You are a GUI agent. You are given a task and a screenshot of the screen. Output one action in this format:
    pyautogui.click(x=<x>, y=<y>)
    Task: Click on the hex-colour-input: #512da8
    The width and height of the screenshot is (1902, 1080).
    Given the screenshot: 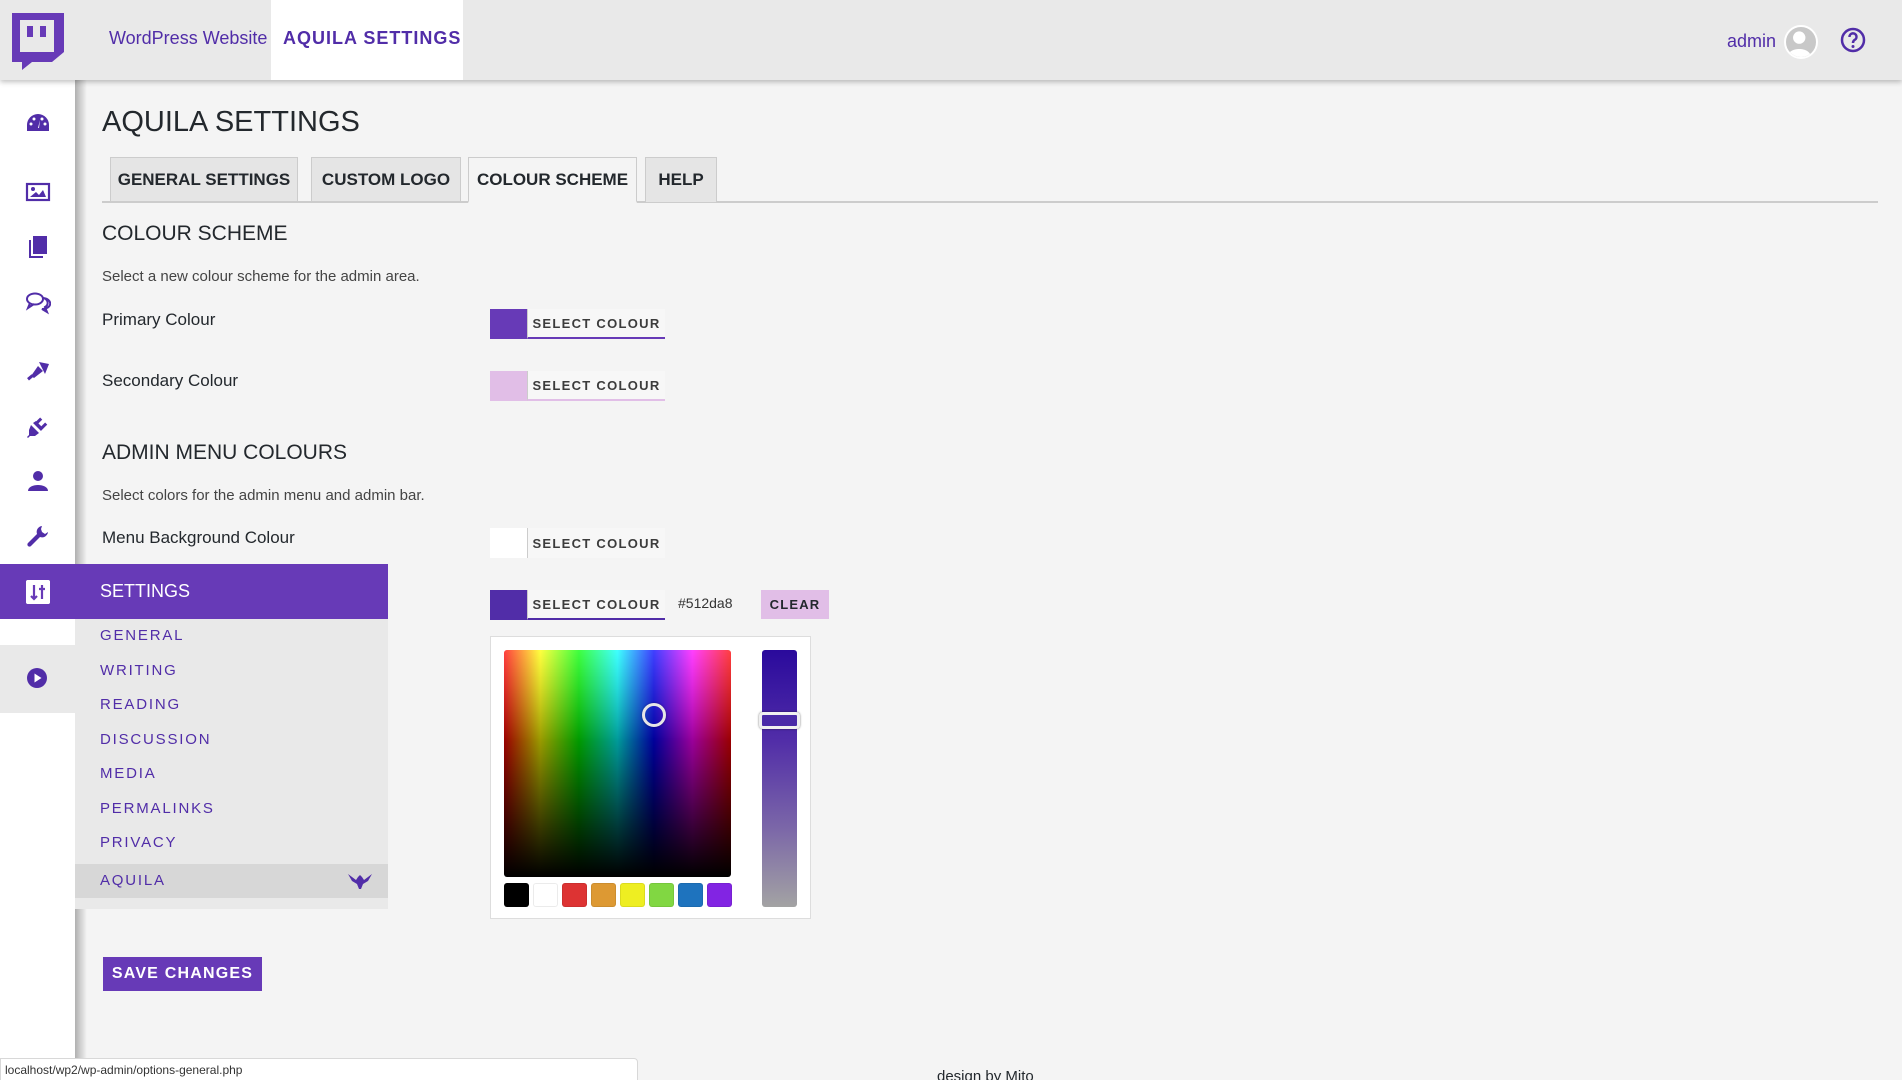 What is the action you would take?
    pyautogui.click(x=705, y=603)
    